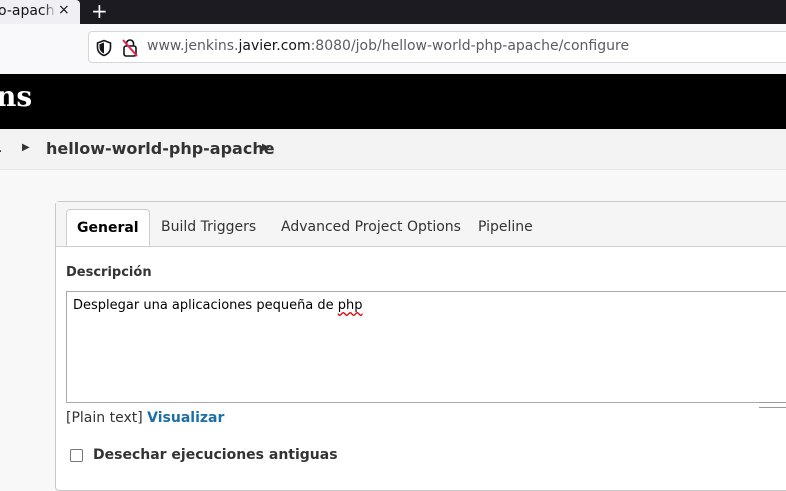 Image resolution: width=786 pixels, height=491 pixels. I want to click on tab-advanced-project-options: Advanced Project Options, so click(371, 227).